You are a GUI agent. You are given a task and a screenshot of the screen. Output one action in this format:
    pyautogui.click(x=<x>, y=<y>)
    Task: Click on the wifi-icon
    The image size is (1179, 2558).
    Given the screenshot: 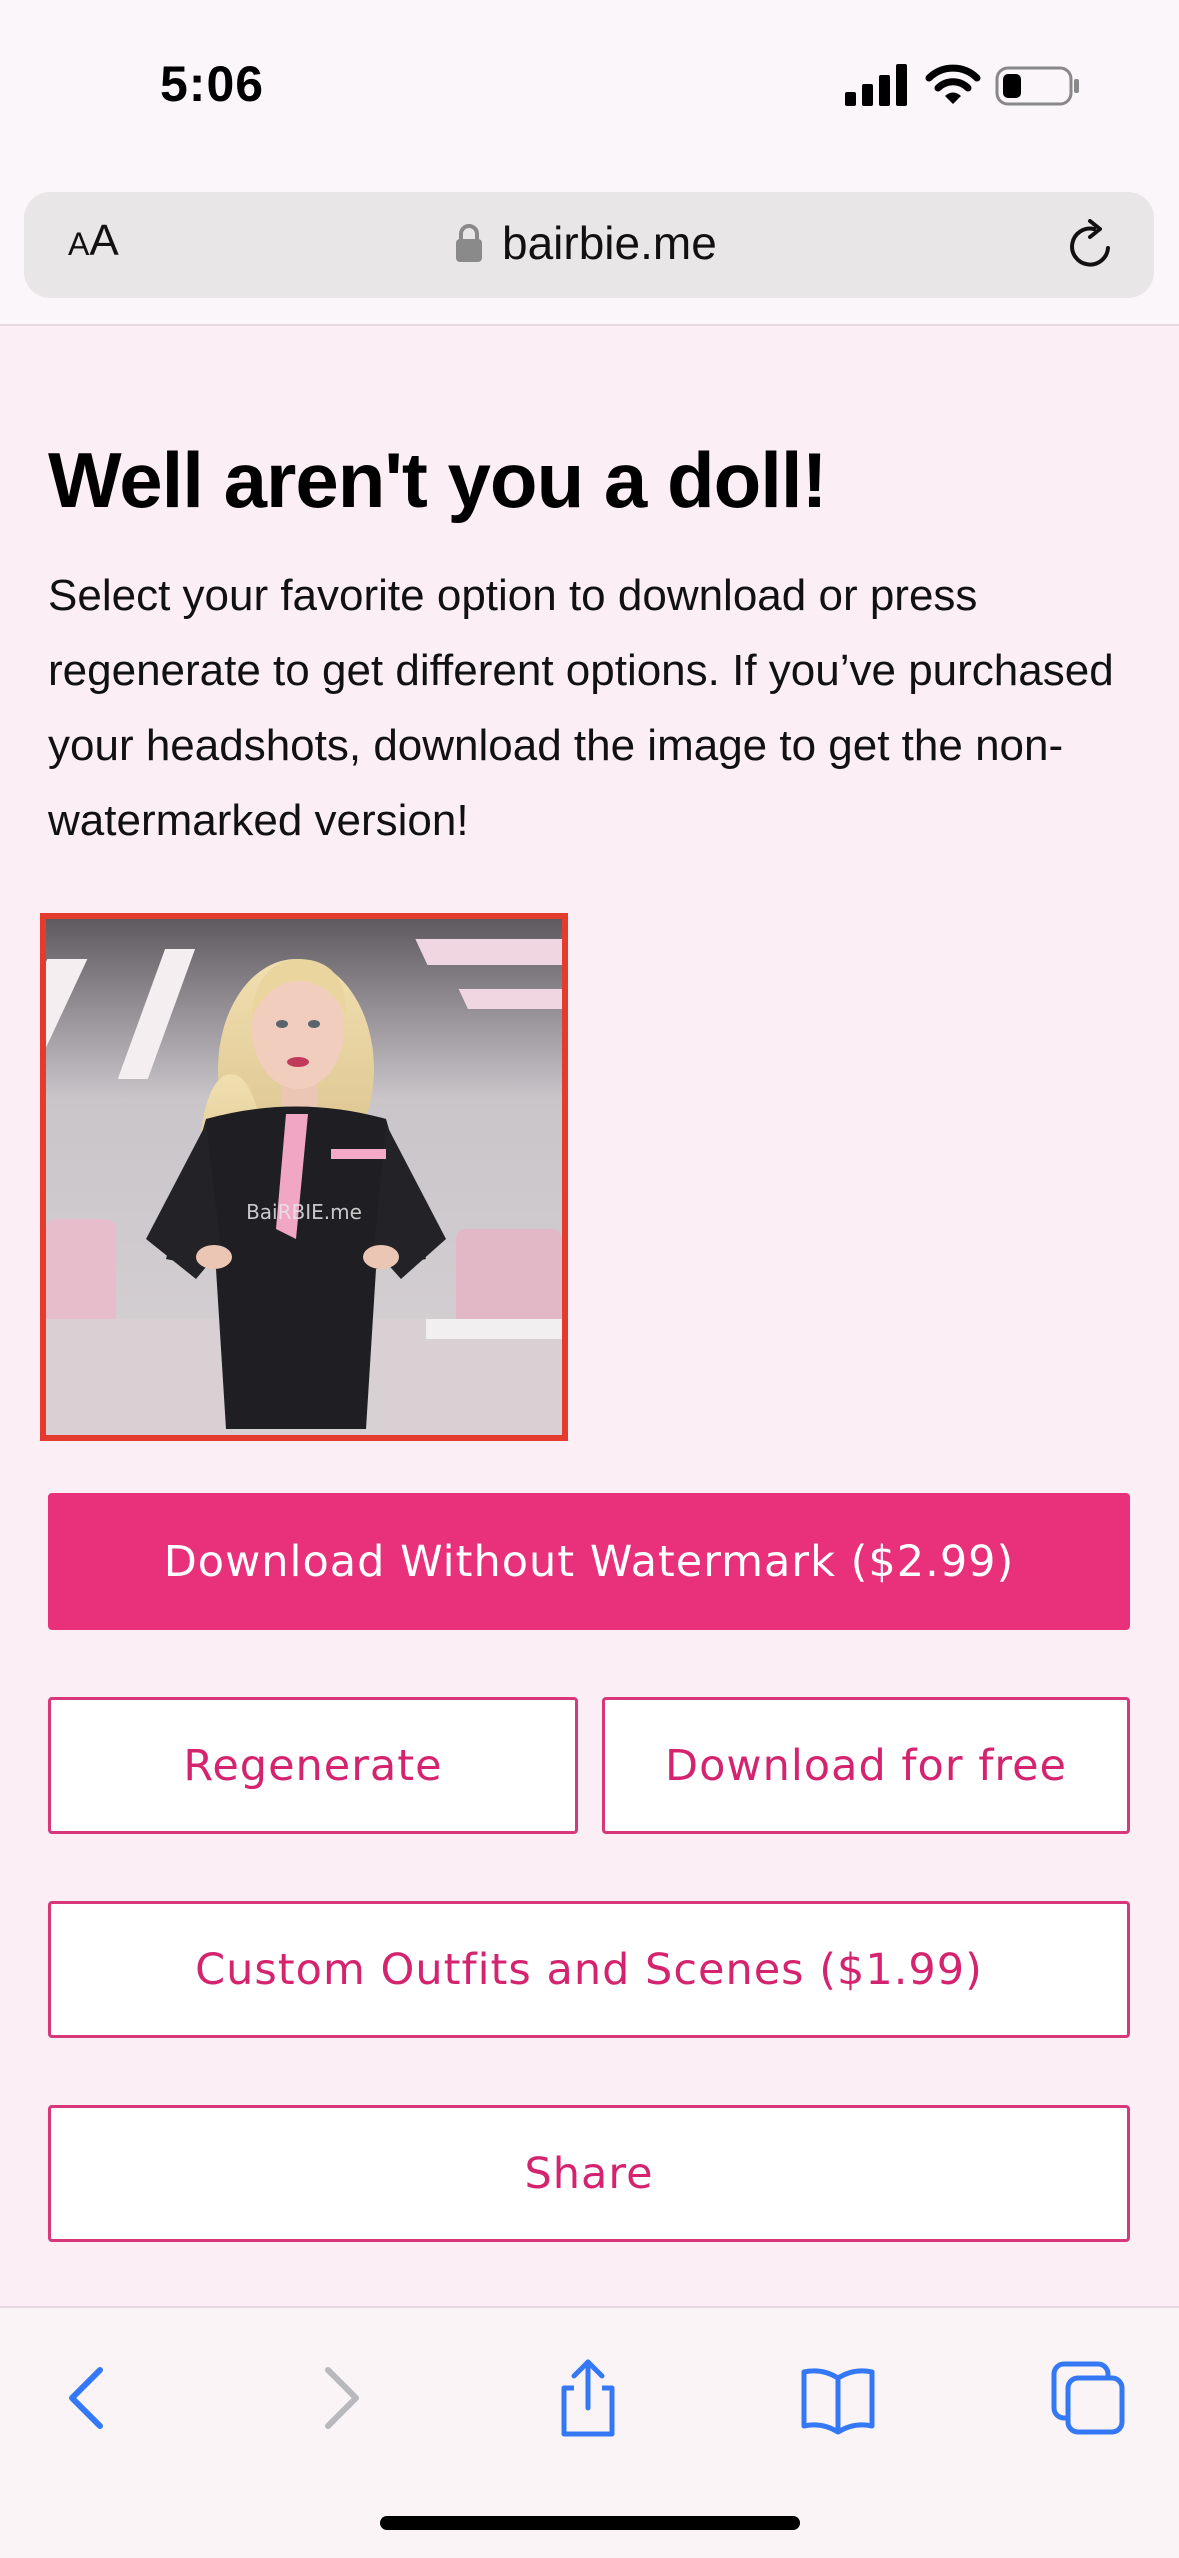 What is the action you would take?
    pyautogui.click(x=953, y=84)
    